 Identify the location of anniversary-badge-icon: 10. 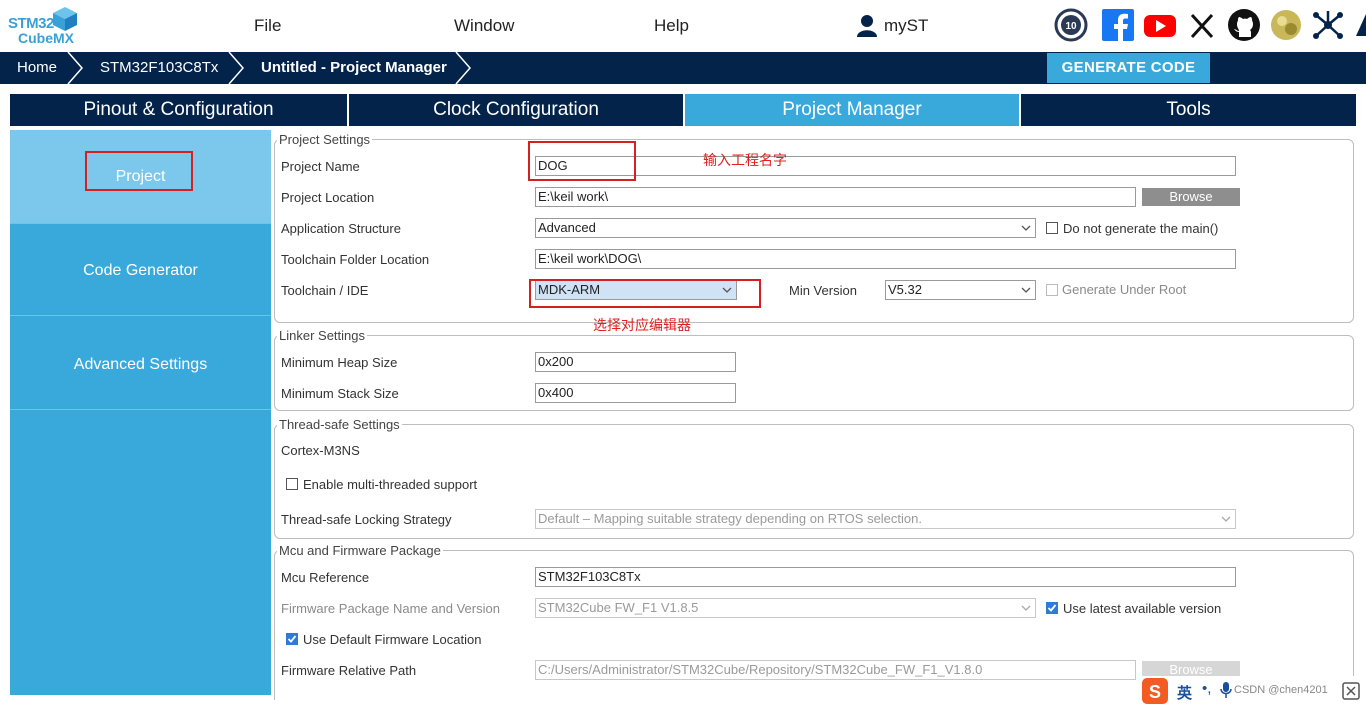
(1071, 25).